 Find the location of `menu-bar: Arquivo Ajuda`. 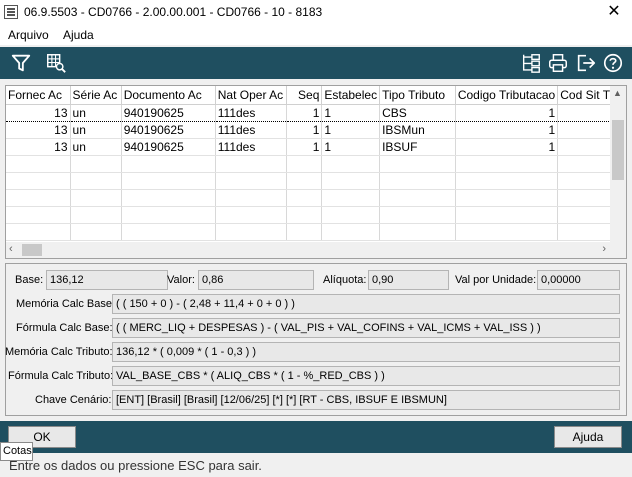

menu-bar: Arquivo Ajuda is located at coordinates (316, 35).